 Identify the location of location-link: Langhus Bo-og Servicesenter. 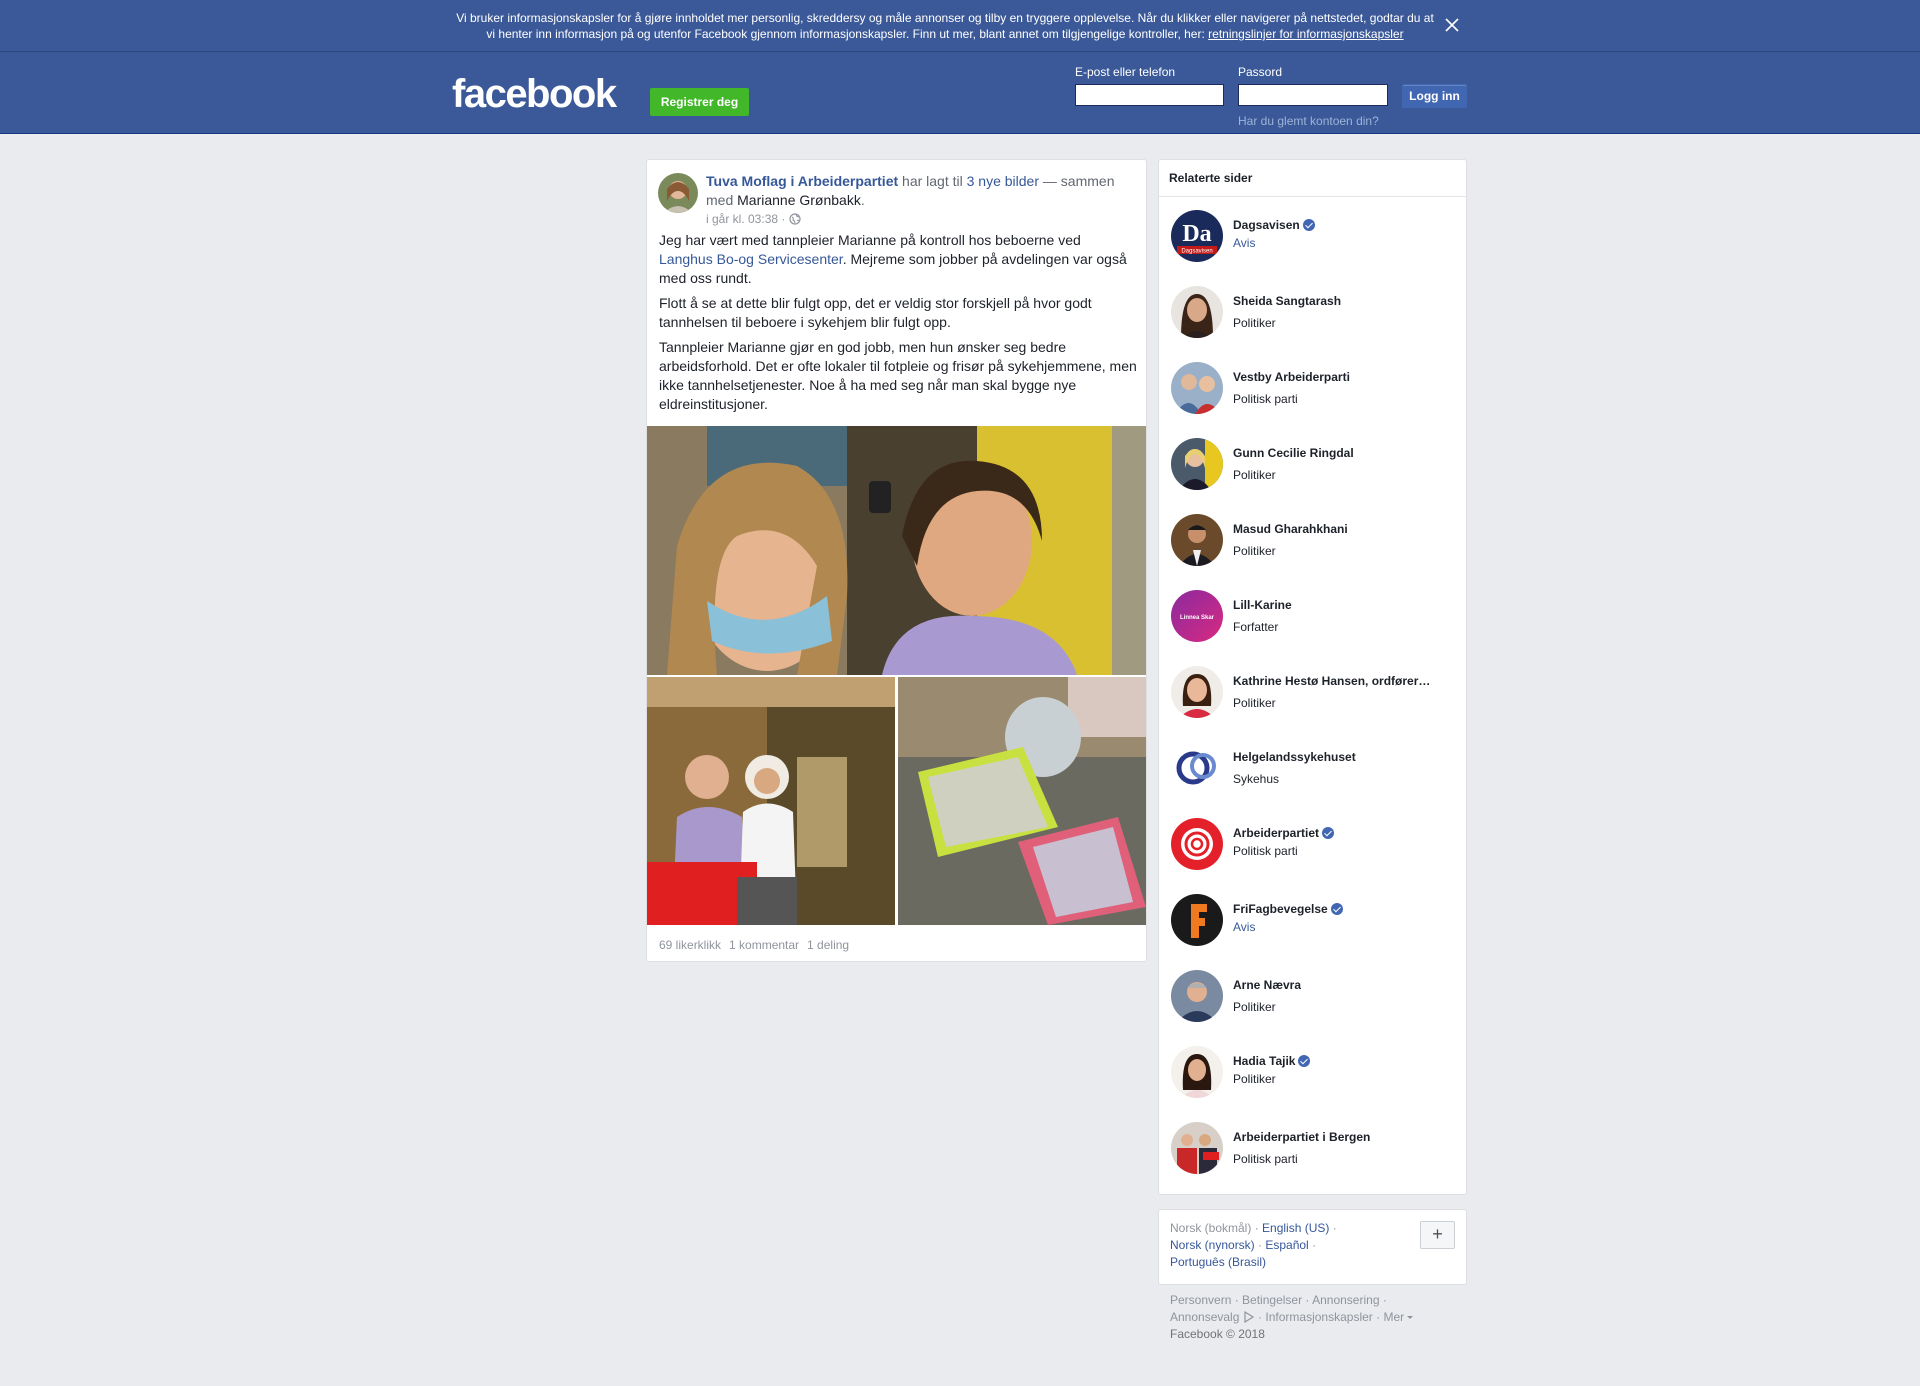
(751, 259).